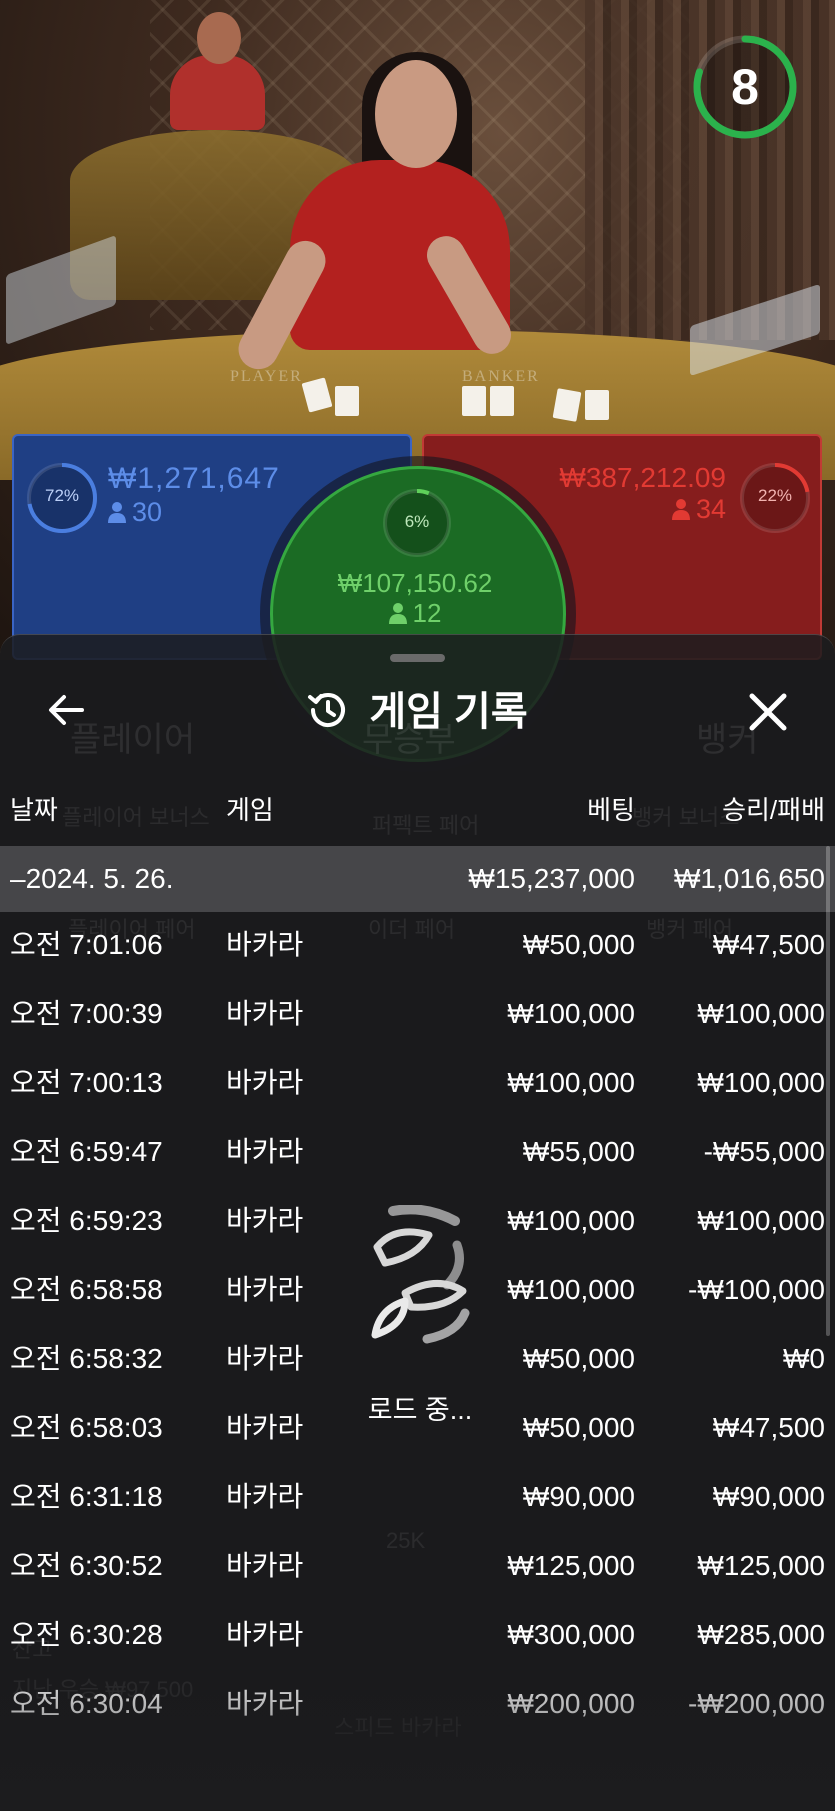 The height and width of the screenshot is (1811, 835). I want to click on close-button, so click(768, 712).